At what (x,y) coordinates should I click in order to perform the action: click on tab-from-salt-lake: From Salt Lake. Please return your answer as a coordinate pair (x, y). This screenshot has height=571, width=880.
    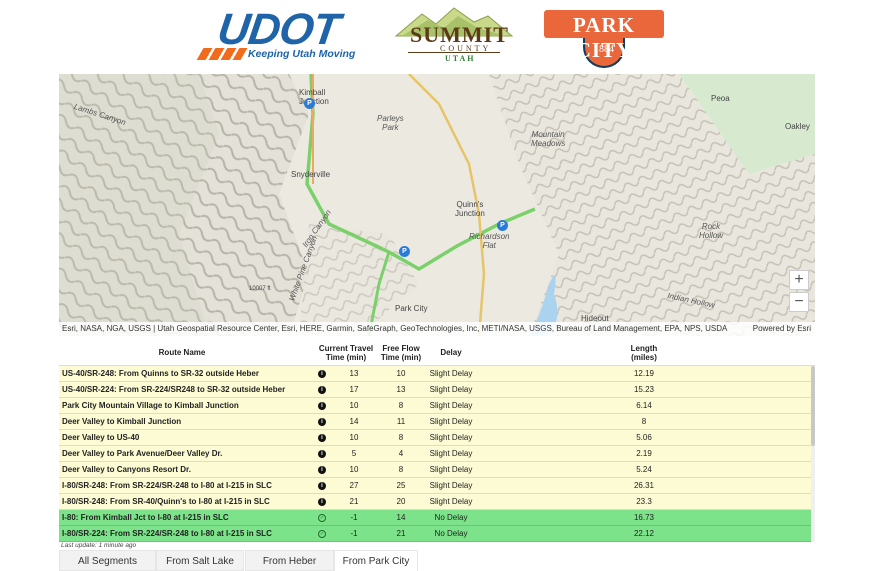
    Looking at the image, I should click on (200, 560).